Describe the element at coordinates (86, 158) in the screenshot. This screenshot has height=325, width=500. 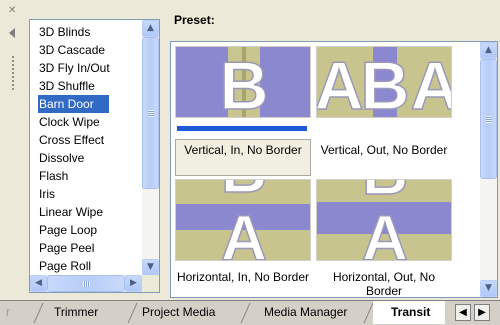
I see `list-item: Dissolve` at that location.